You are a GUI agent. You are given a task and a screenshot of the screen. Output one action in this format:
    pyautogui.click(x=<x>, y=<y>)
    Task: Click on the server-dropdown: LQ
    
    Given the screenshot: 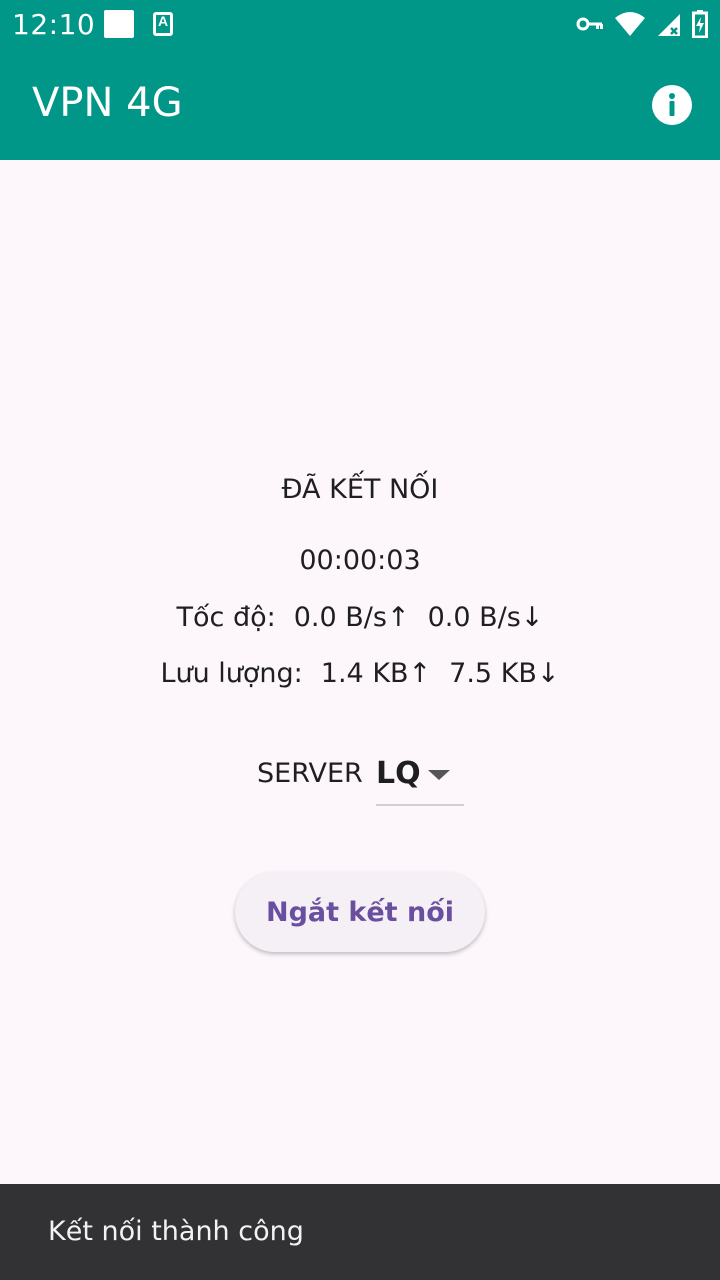 What is the action you would take?
    pyautogui.click(x=420, y=777)
    